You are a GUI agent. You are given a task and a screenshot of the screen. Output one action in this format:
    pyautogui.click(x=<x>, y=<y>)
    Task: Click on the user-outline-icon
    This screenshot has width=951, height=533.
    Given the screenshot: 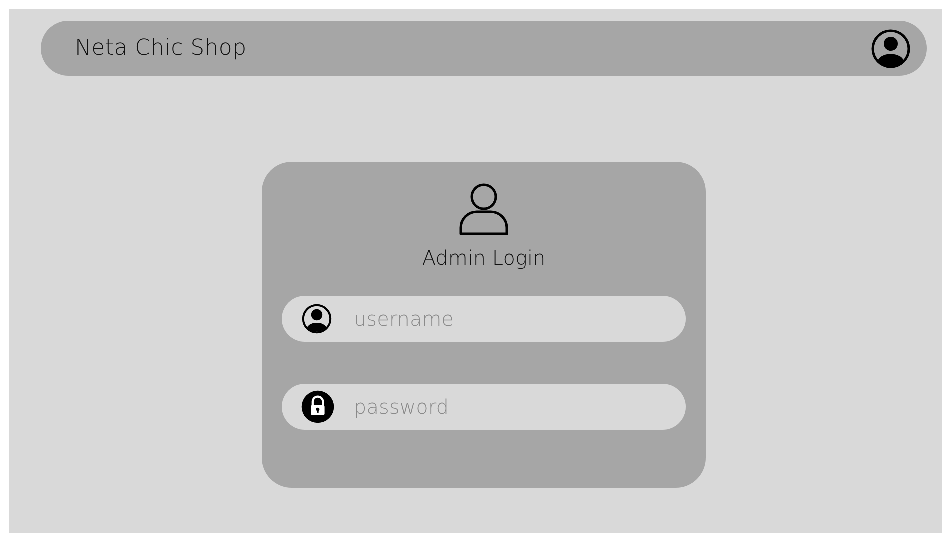 What is the action you would take?
    pyautogui.click(x=484, y=209)
    